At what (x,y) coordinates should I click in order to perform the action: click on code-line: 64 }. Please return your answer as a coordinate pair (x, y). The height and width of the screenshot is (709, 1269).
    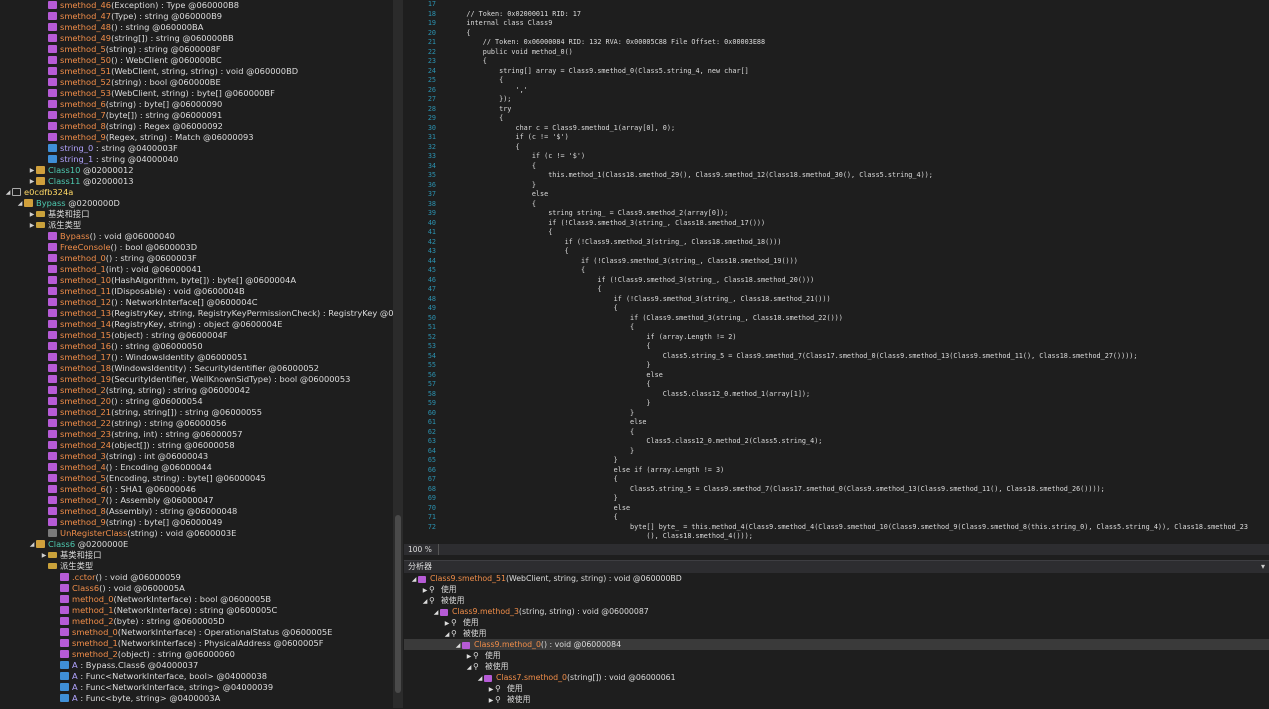
    Looking at the image, I should click on (836, 452).